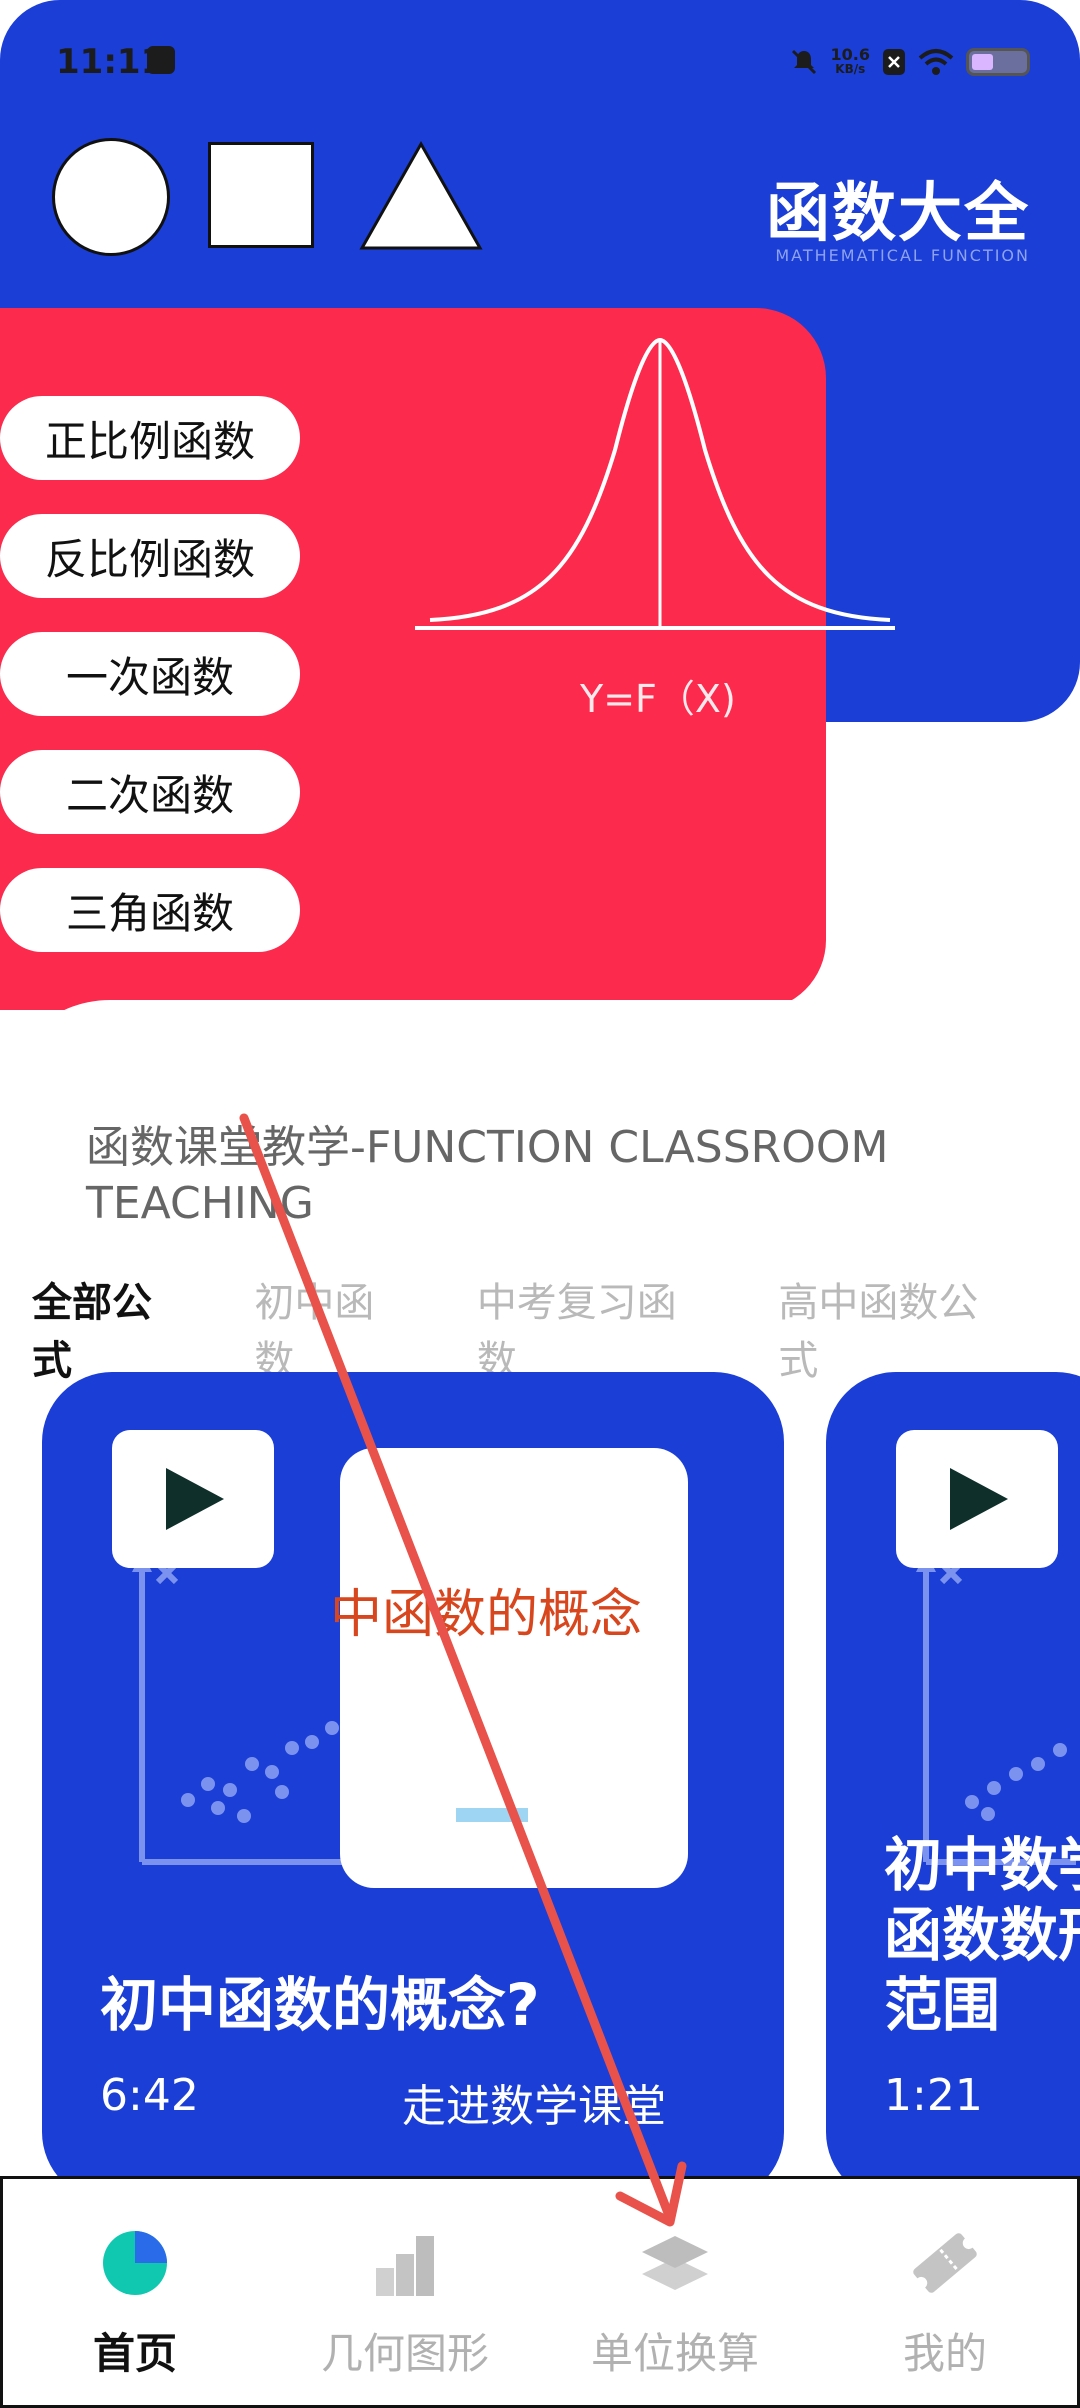 Image resolution: width=1080 pixels, height=2408 pixels. What do you see at coordinates (486, 1615) in the screenshot?
I see `thumbnail-text: 中函数的概念` at bounding box center [486, 1615].